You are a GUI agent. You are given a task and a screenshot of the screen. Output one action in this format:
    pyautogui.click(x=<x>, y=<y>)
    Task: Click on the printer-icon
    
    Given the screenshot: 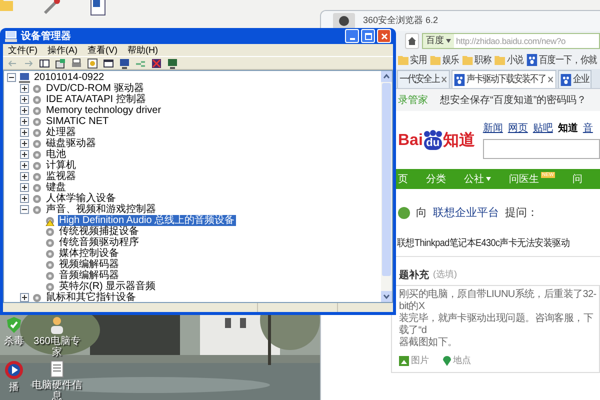 What is the action you would take?
    pyautogui.click(x=76, y=63)
    